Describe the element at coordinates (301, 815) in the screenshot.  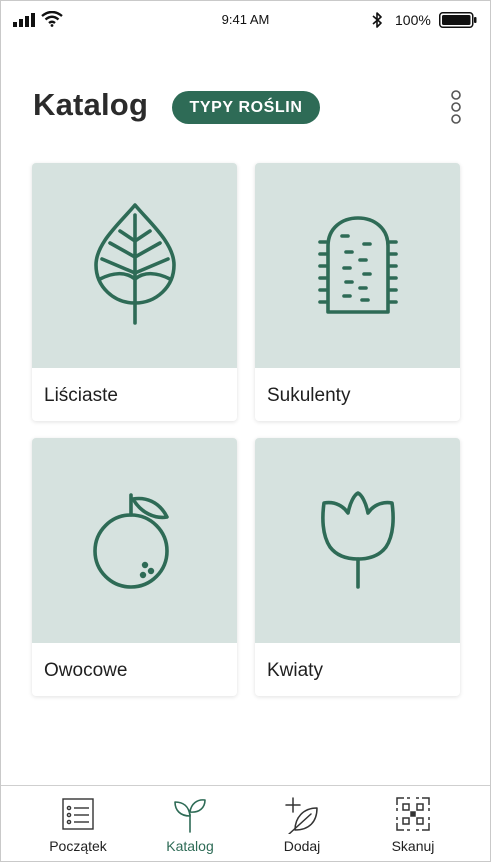
I see `add-leaf-icon` at that location.